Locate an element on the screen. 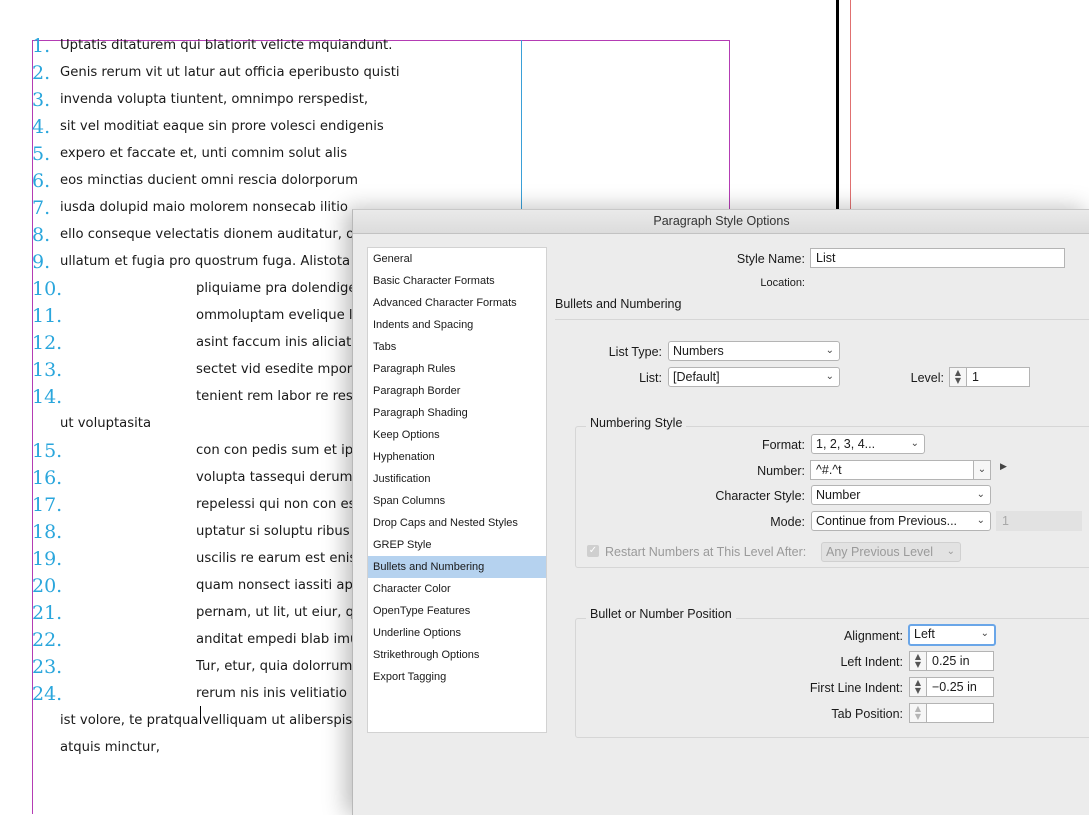 The width and height of the screenshot is (1089, 815). list-number: 14. is located at coordinates (47, 397).